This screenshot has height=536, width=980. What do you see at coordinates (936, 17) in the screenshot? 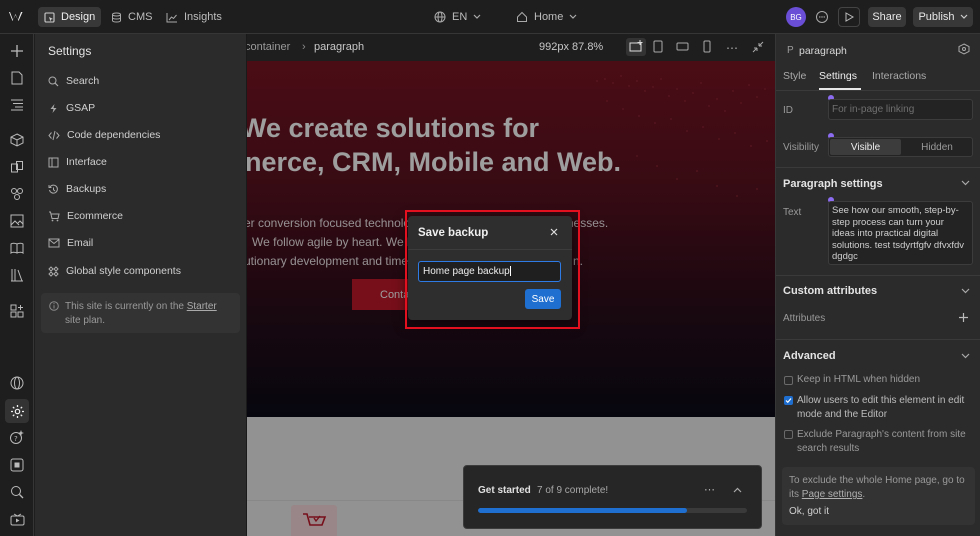
I see `publish-label: Publish` at bounding box center [936, 17].